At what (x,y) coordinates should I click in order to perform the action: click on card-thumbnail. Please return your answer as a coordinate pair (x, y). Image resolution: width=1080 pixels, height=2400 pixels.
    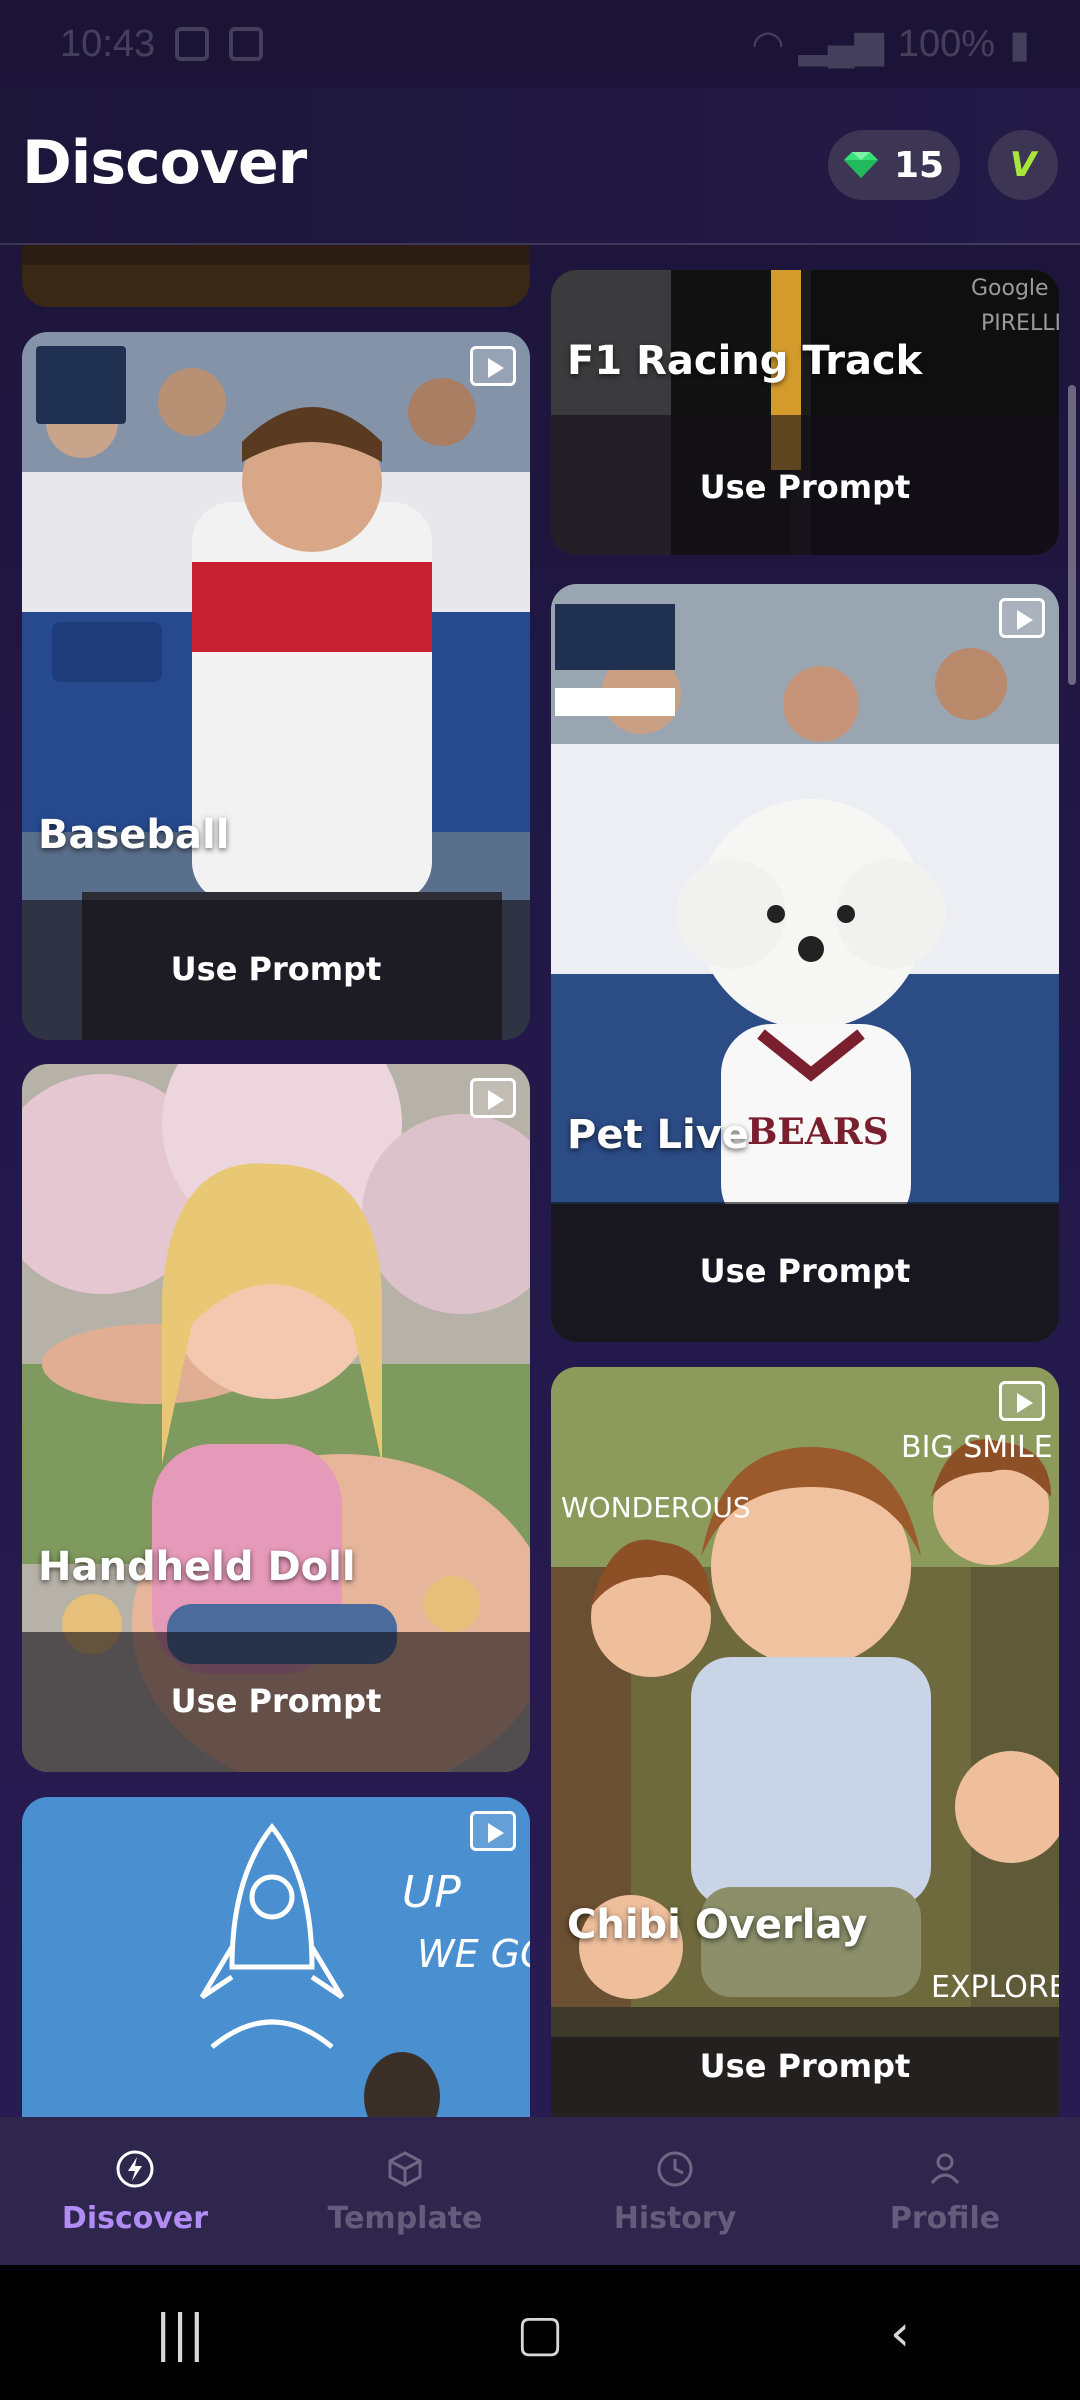
    Looking at the image, I should click on (276, 276).